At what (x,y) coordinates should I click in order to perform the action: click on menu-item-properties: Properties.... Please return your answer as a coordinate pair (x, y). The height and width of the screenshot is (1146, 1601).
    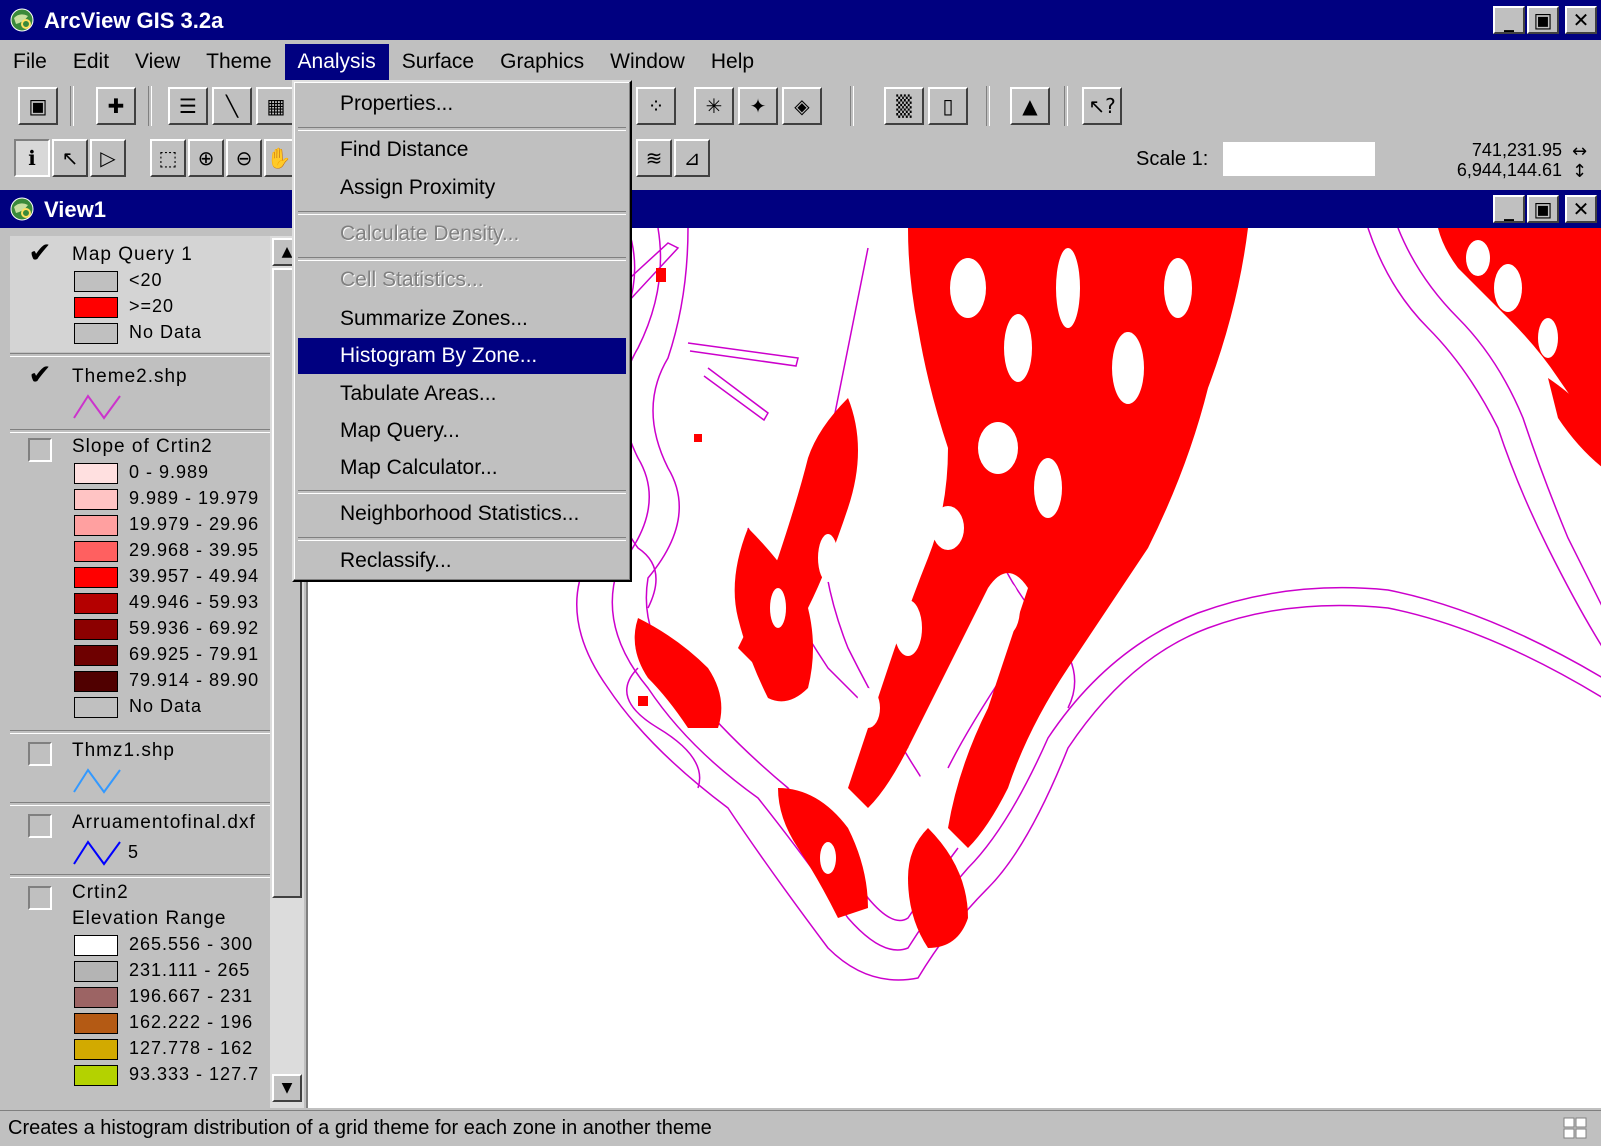
    Looking at the image, I should click on (462, 104).